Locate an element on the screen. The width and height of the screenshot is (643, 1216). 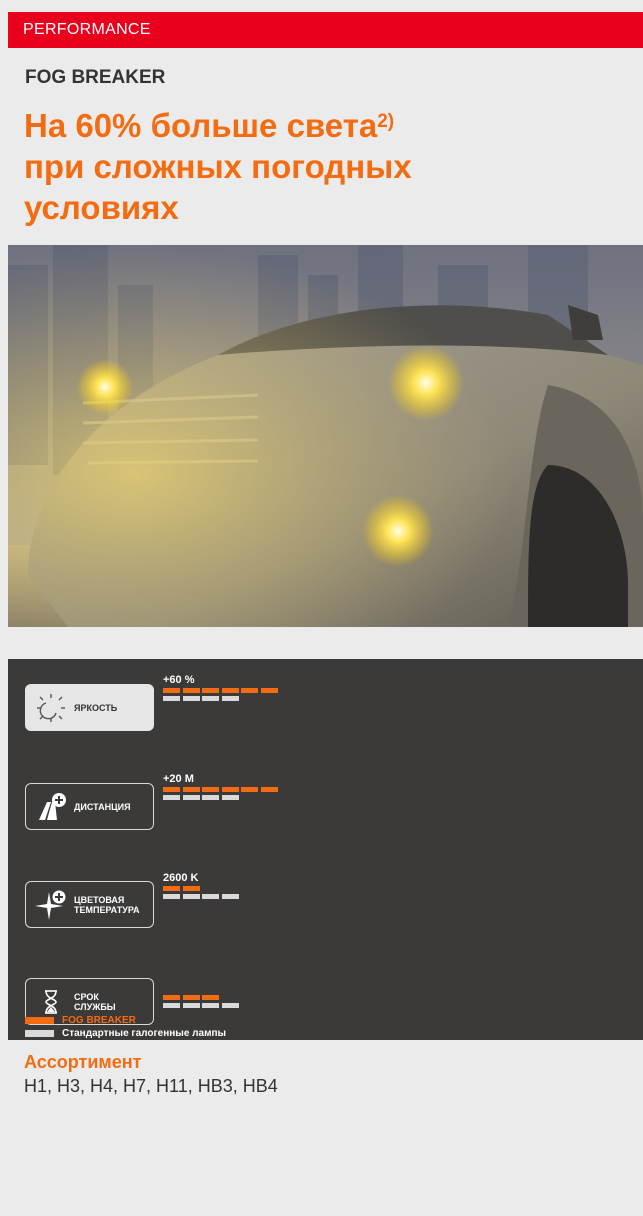
feature-distance: ДИСТАНЦИЯ is located at coordinates (89, 806).